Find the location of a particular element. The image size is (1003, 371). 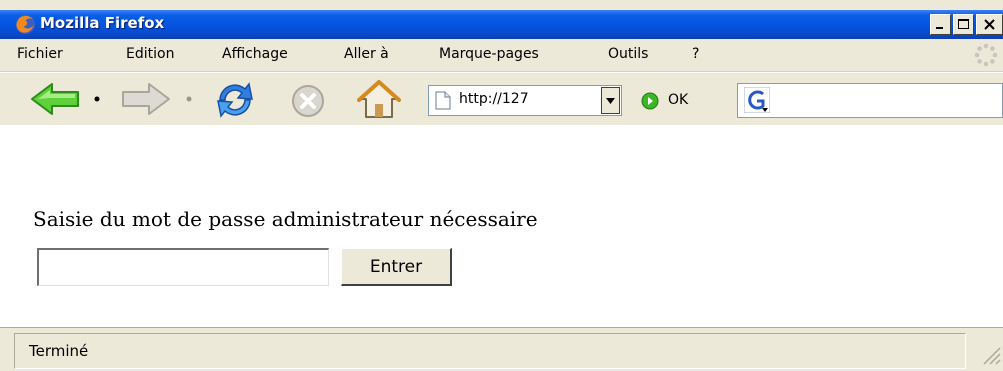

status-panel: Terminé is located at coordinates (490, 351).